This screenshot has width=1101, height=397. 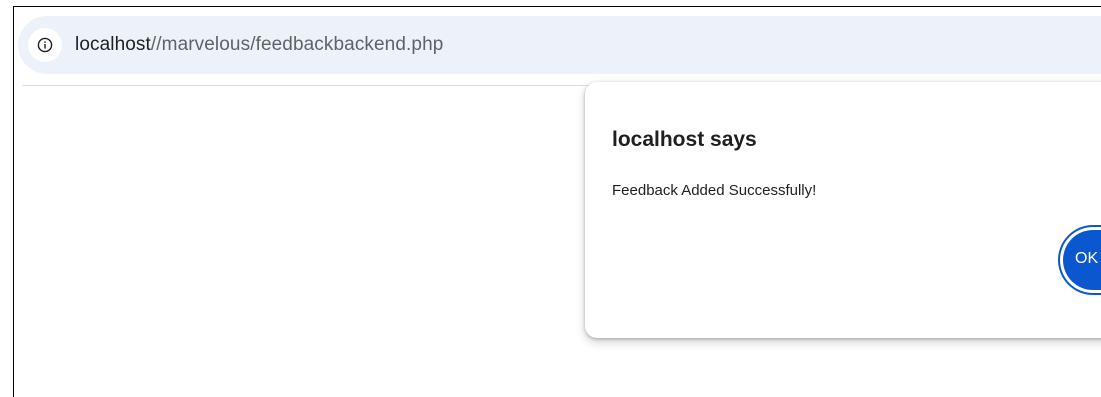 I want to click on info-icon, so click(x=45, y=45).